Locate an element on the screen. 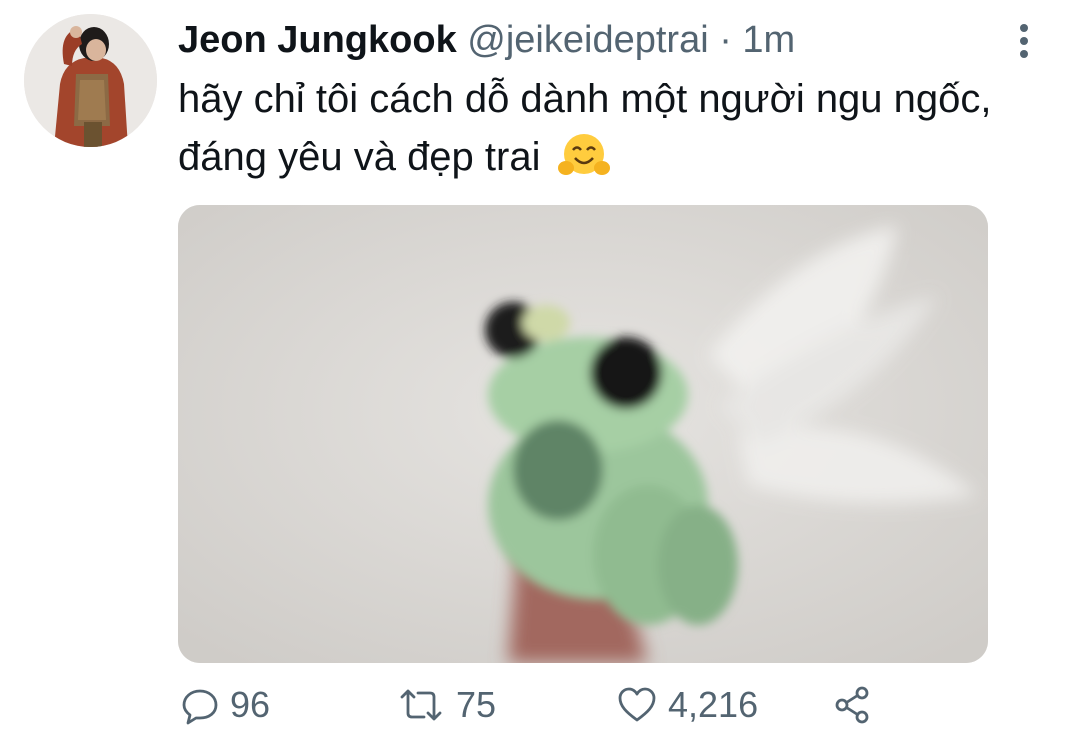  share-button is located at coordinates (853, 705).